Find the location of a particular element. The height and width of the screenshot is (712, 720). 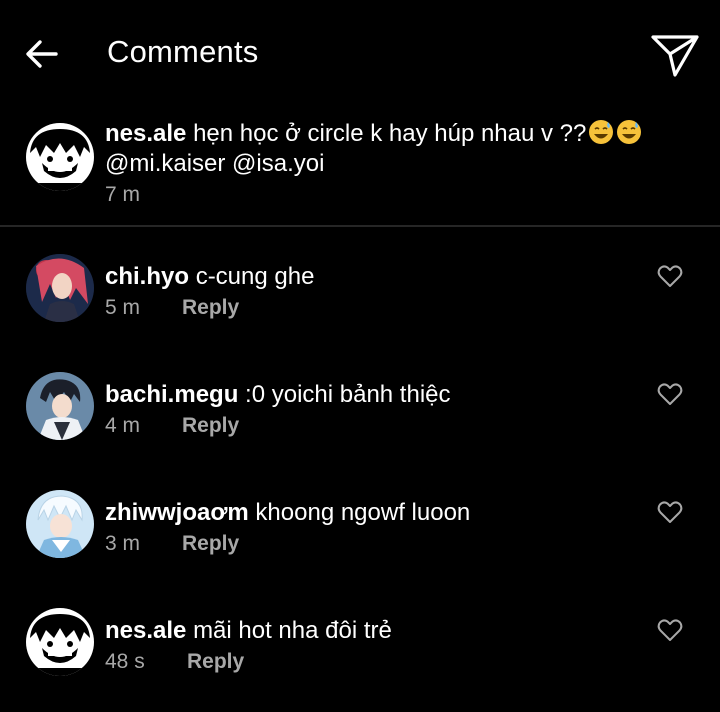

header-bar: Comments is located at coordinates (360, 53).